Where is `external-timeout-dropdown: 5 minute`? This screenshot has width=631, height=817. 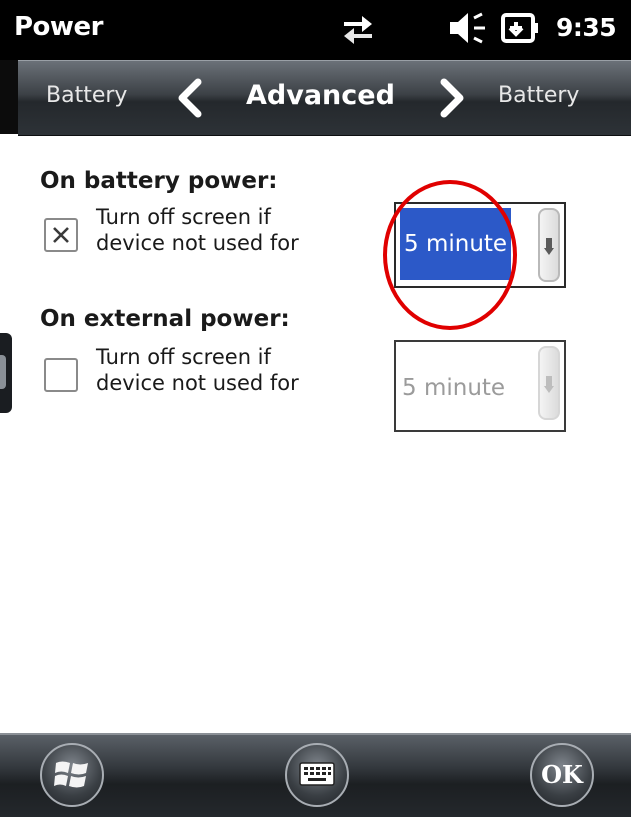
external-timeout-dropdown: 5 minute is located at coordinates (480, 386).